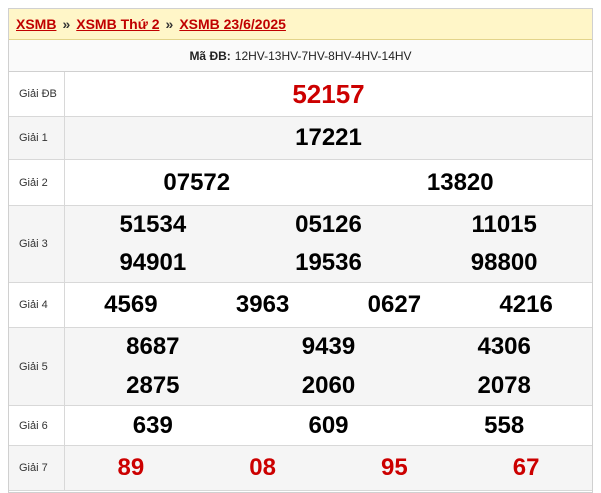  I want to click on prize-number: 2875, so click(153, 385).